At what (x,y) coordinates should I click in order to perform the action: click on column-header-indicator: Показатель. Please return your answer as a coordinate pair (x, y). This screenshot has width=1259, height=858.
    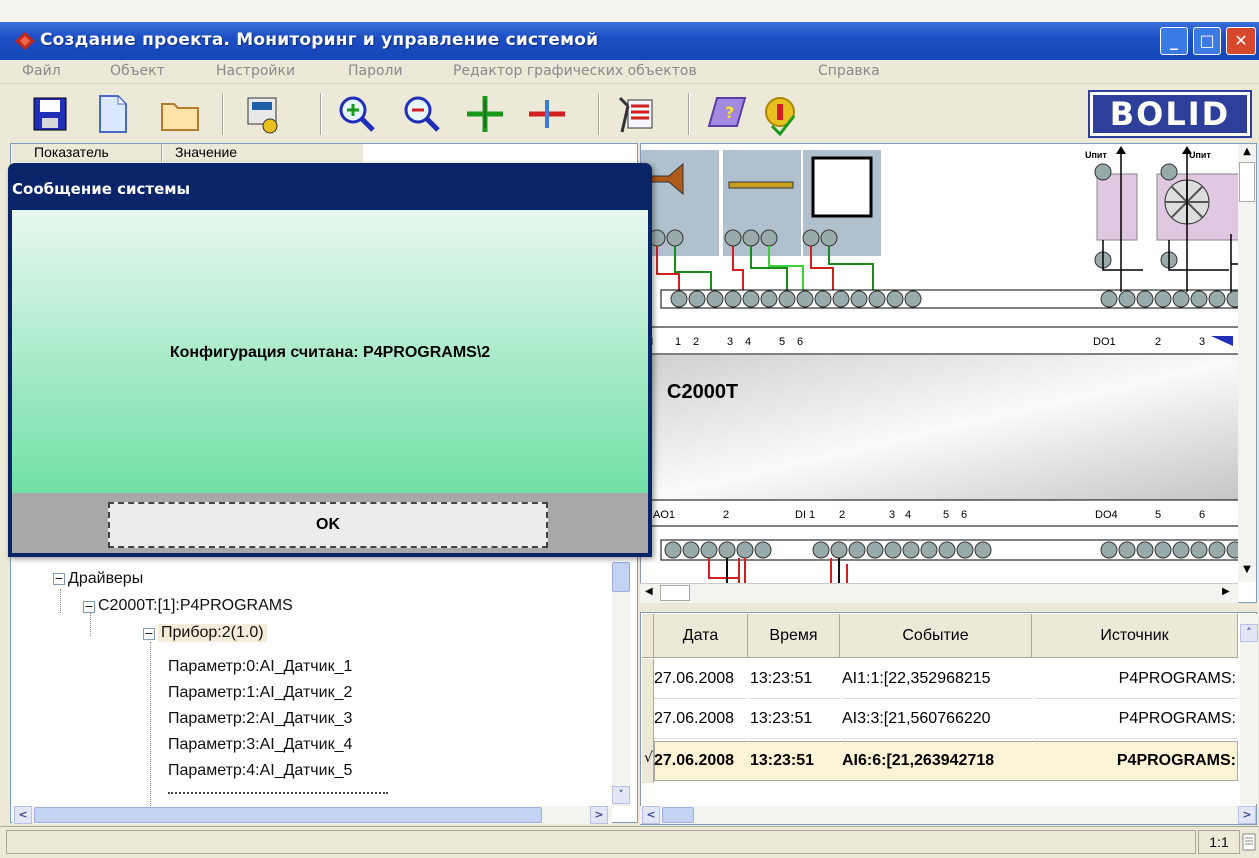
    Looking at the image, I should click on (87, 153).